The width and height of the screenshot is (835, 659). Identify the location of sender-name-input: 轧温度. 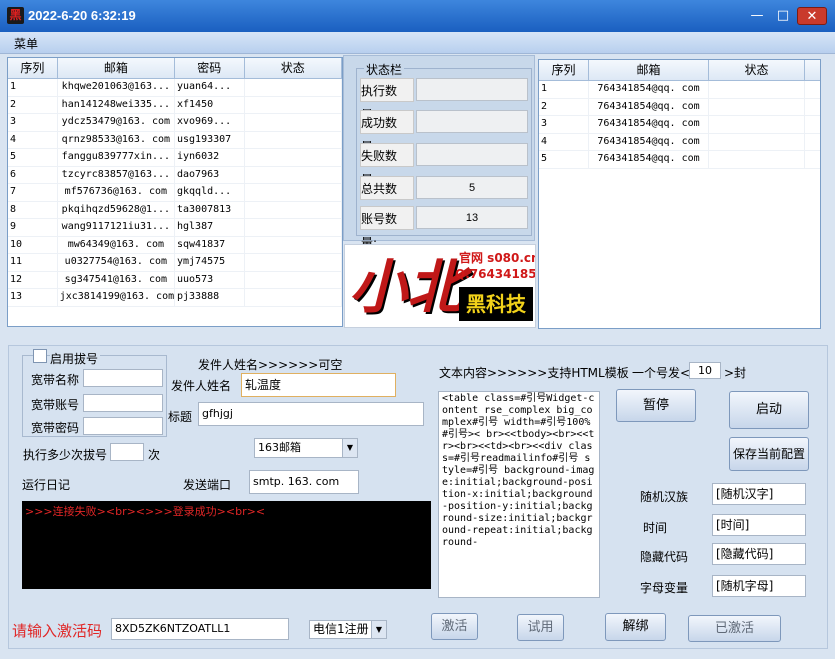
(318, 385).